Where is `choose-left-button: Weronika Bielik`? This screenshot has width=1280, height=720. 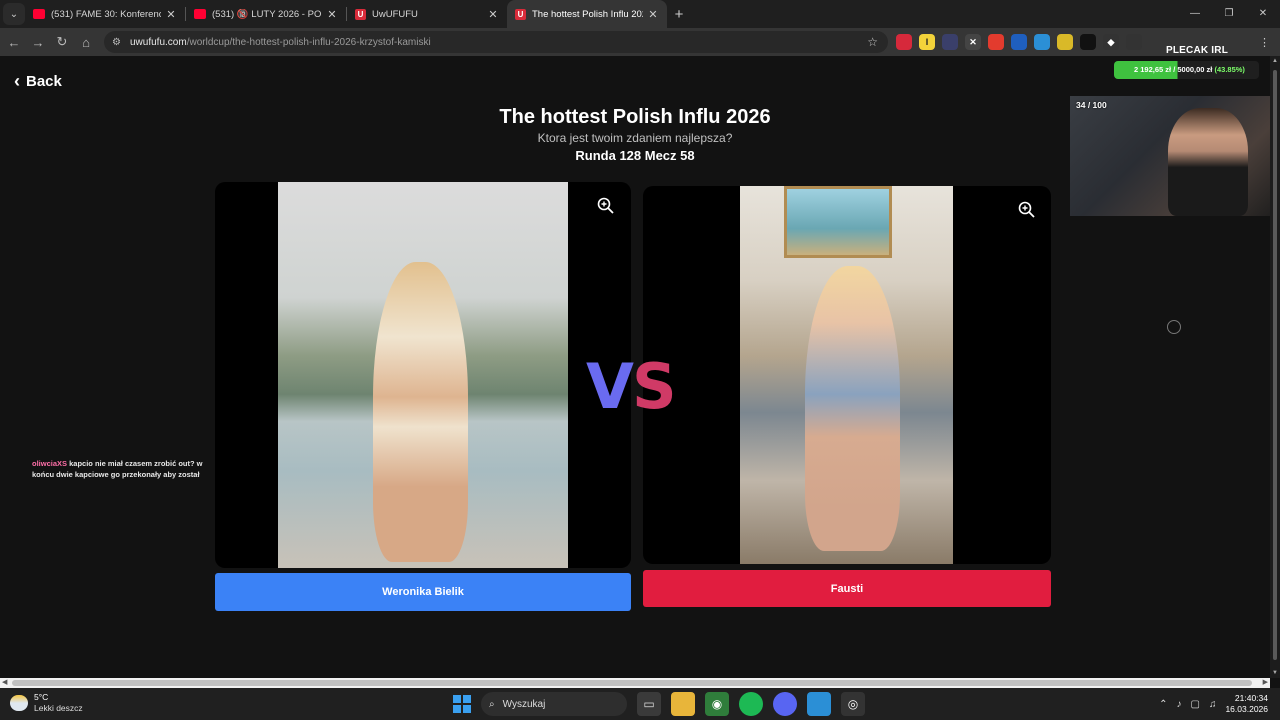
choose-left-button: Weronika Bielik is located at coordinates (423, 592).